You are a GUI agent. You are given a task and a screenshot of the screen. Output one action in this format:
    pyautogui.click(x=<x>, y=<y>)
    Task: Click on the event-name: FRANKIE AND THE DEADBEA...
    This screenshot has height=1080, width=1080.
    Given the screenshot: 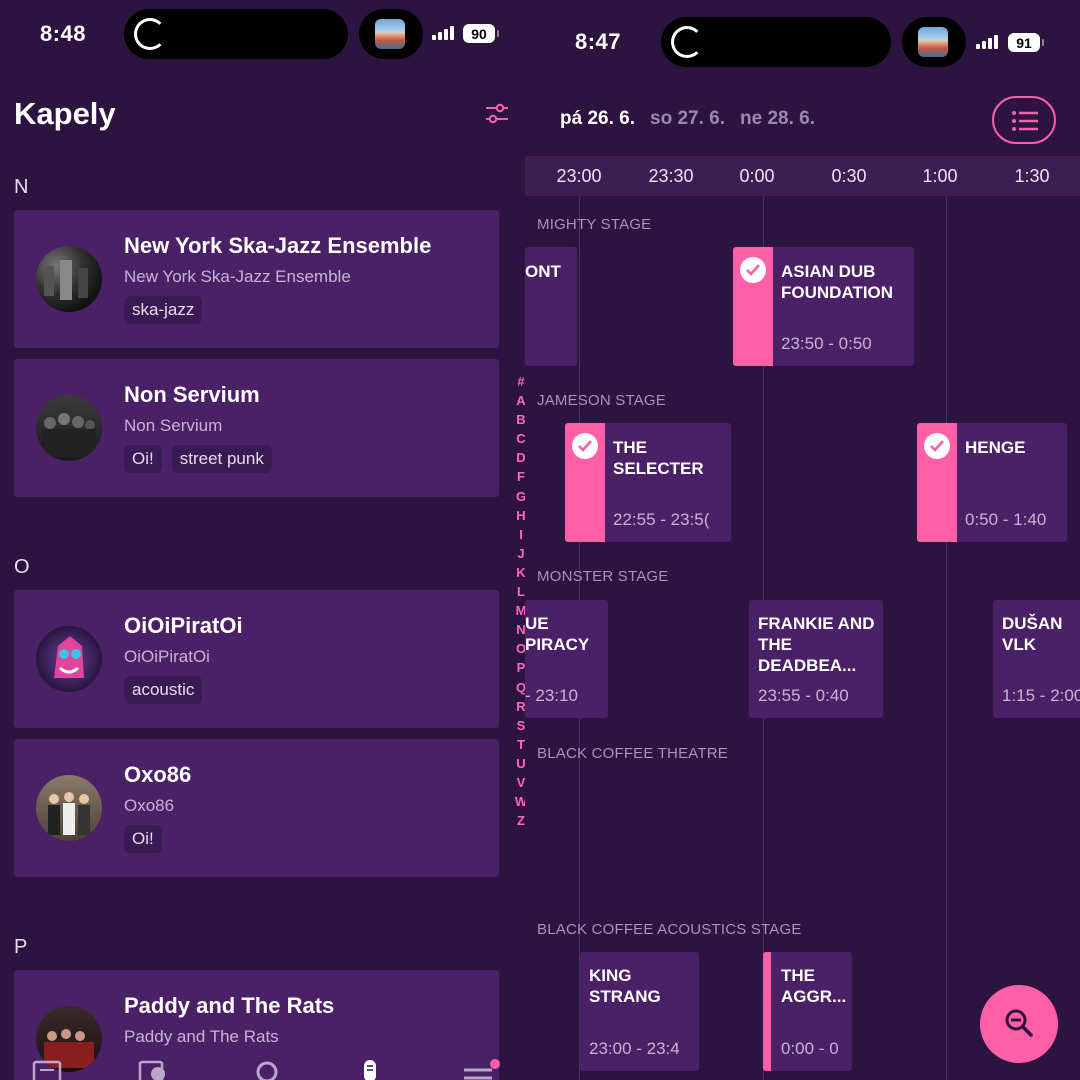 What is the action you would take?
    pyautogui.click(x=816, y=644)
    